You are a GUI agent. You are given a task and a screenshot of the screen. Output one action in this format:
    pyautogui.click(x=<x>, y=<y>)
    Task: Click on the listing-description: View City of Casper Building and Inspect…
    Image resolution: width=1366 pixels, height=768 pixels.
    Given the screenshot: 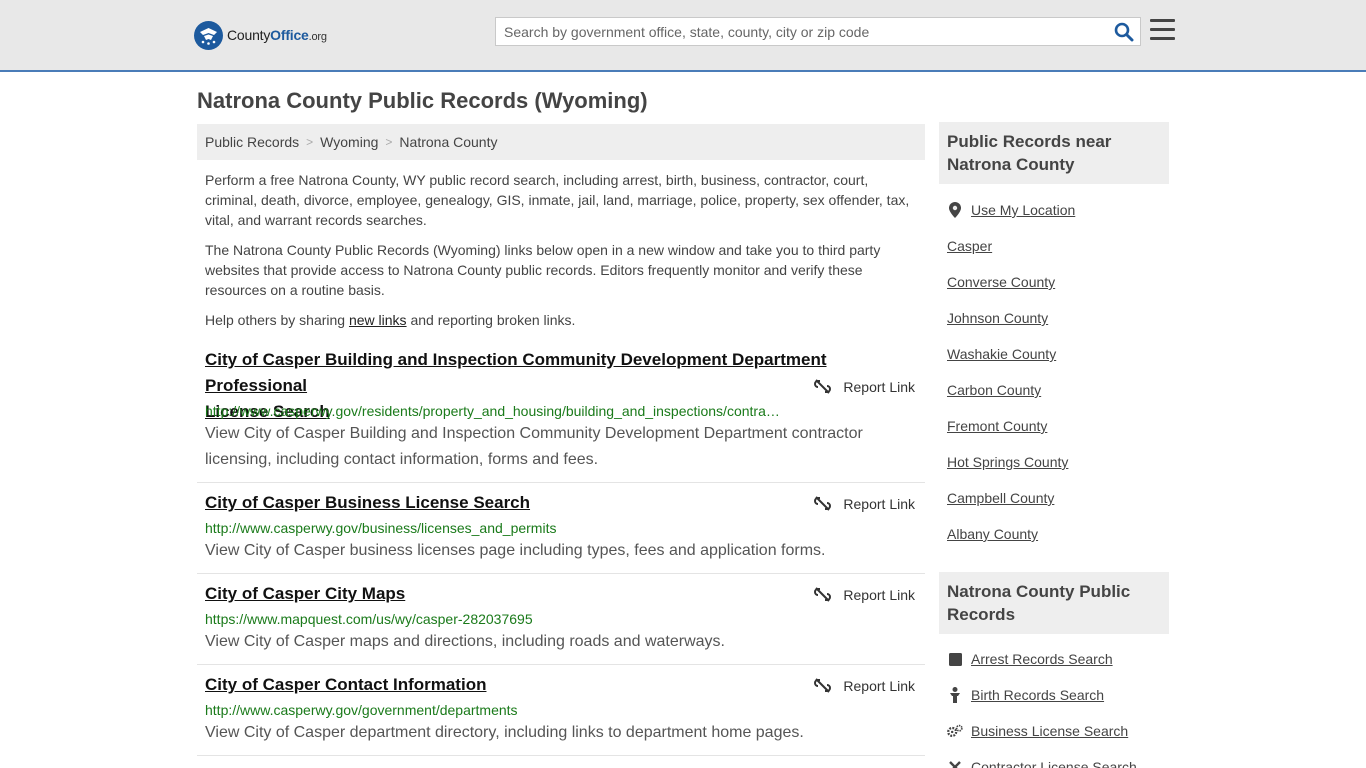 What is the action you would take?
    pyautogui.click(x=534, y=446)
    